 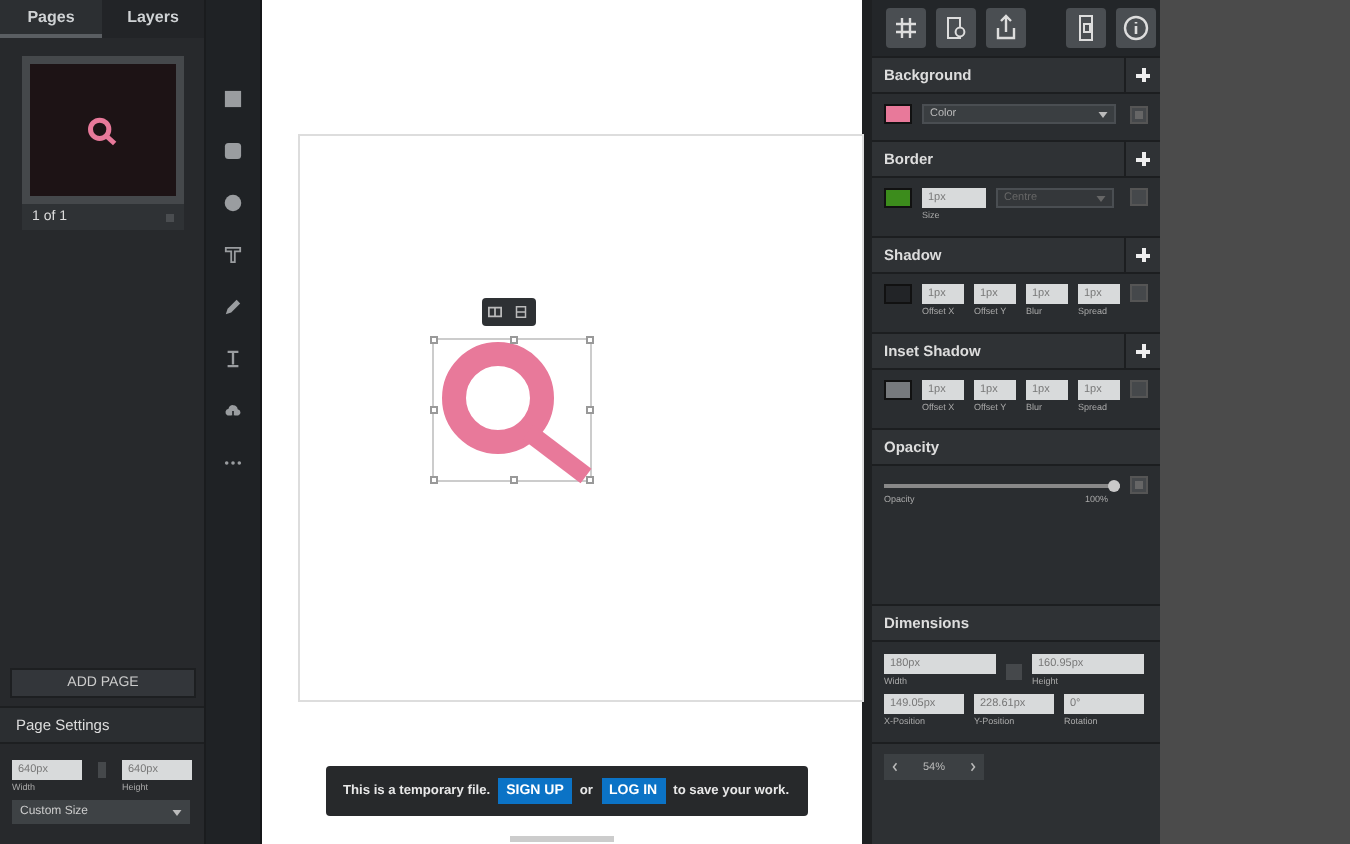 What do you see at coordinates (233, 359) in the screenshot?
I see `text-tool-icon` at bounding box center [233, 359].